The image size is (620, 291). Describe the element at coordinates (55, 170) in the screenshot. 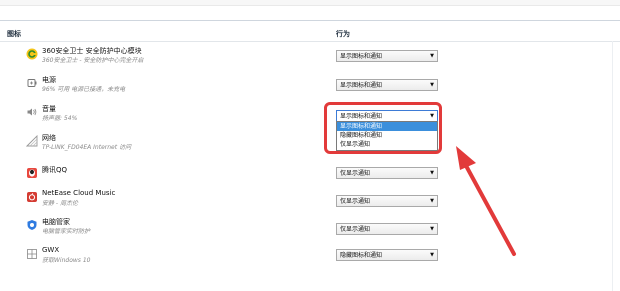

I see `item-name: 腾讯QQ` at that location.